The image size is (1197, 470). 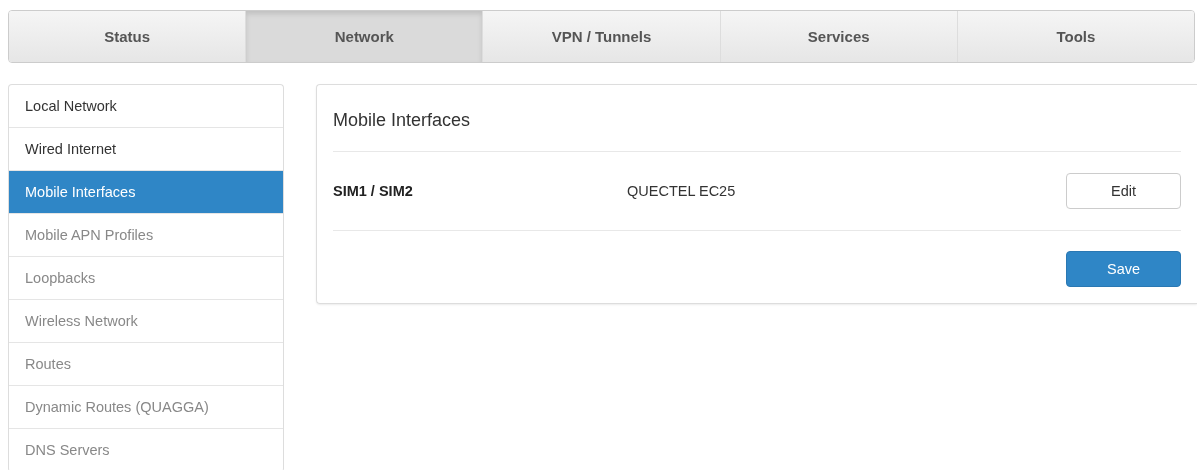 What do you see at coordinates (128, 36) in the screenshot?
I see `nav-tab: Status` at bounding box center [128, 36].